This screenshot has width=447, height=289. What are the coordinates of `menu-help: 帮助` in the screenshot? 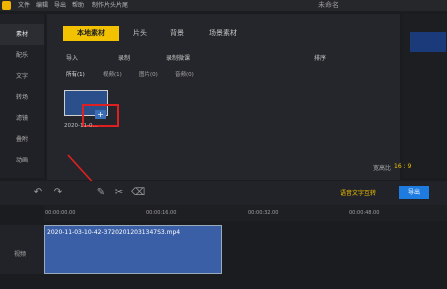 It's located at (78, 5).